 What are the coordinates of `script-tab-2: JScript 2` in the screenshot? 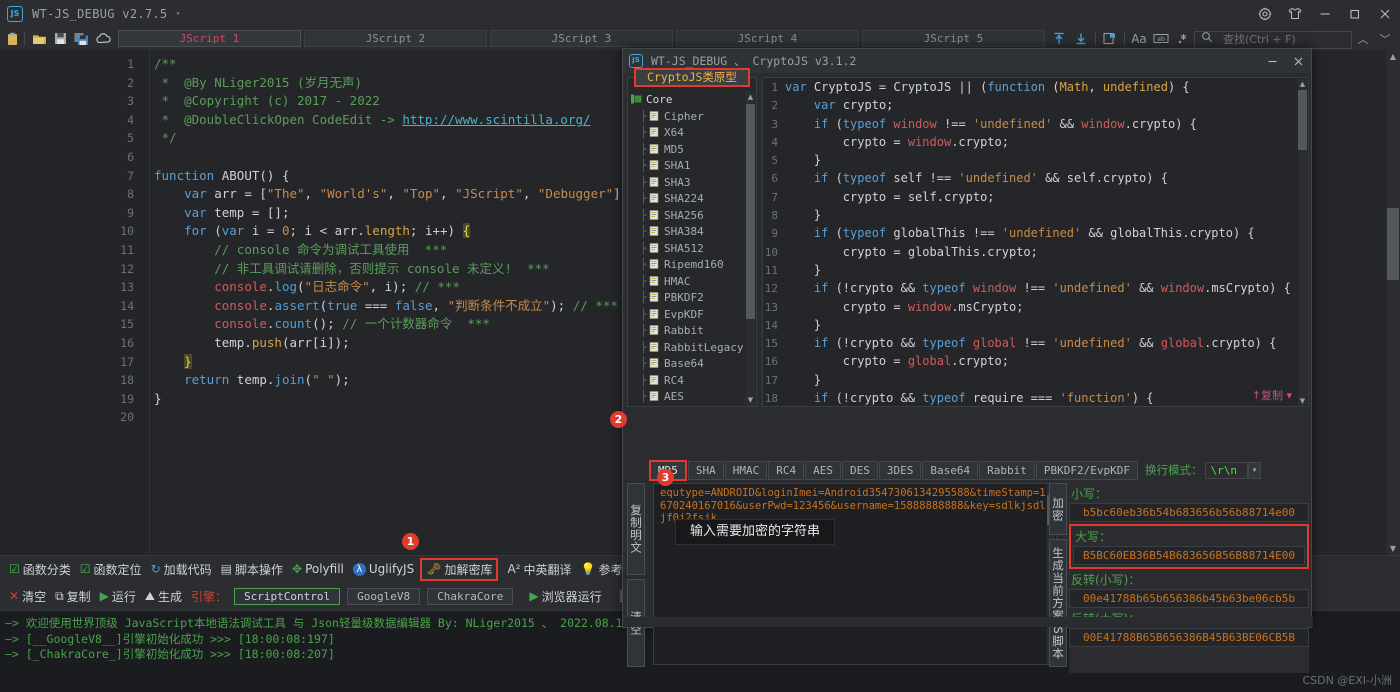 It's located at (395, 38).